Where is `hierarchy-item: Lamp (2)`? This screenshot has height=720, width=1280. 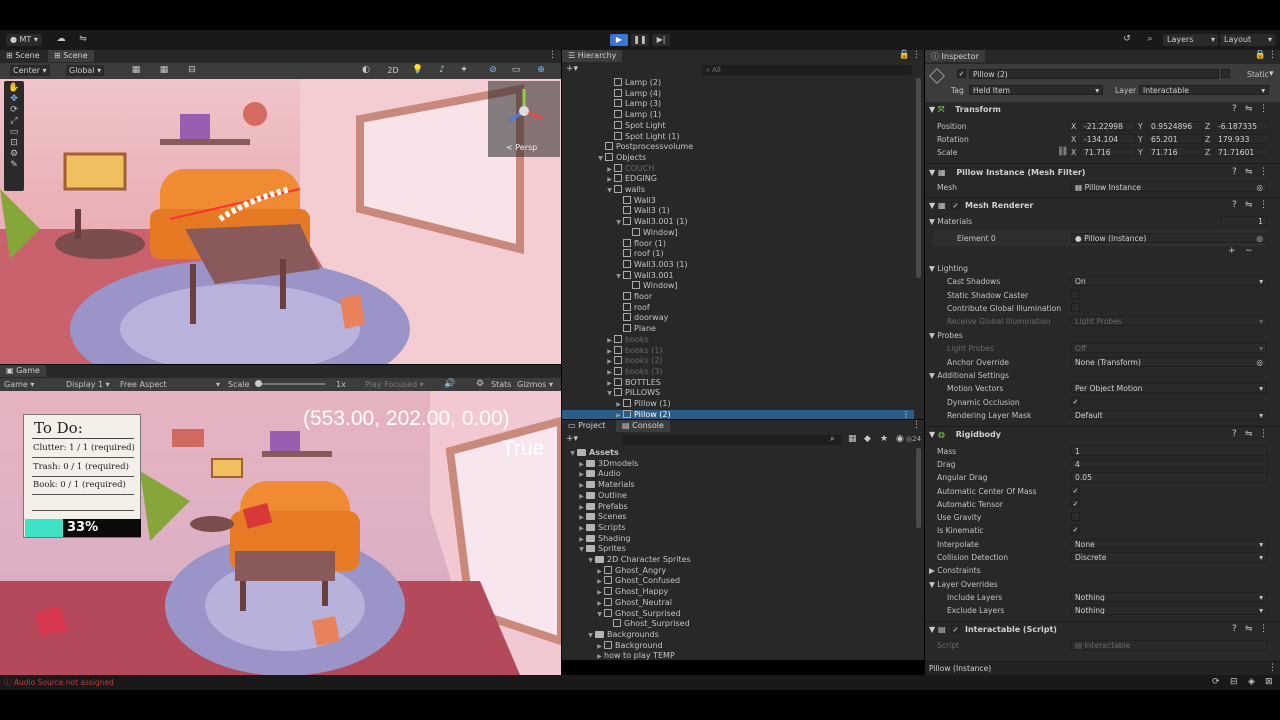 hierarchy-item: Lamp (2) is located at coordinates (738, 83).